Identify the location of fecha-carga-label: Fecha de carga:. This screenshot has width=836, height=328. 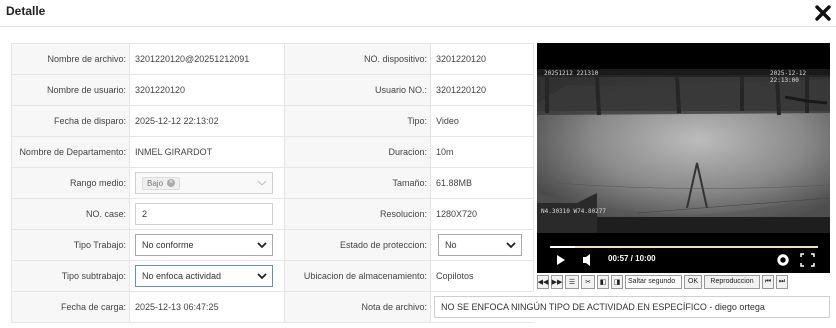
(71, 307).